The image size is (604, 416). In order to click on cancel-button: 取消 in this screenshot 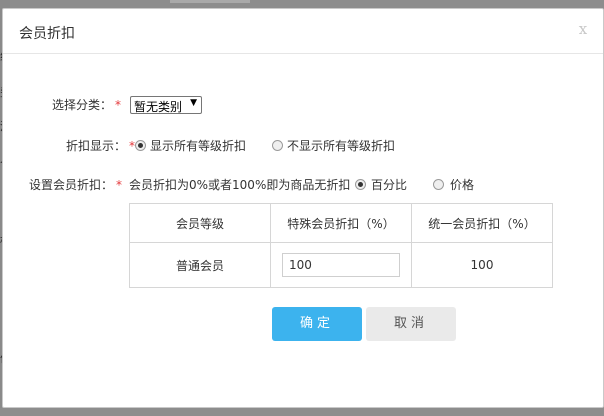, I will do `click(411, 324)`.